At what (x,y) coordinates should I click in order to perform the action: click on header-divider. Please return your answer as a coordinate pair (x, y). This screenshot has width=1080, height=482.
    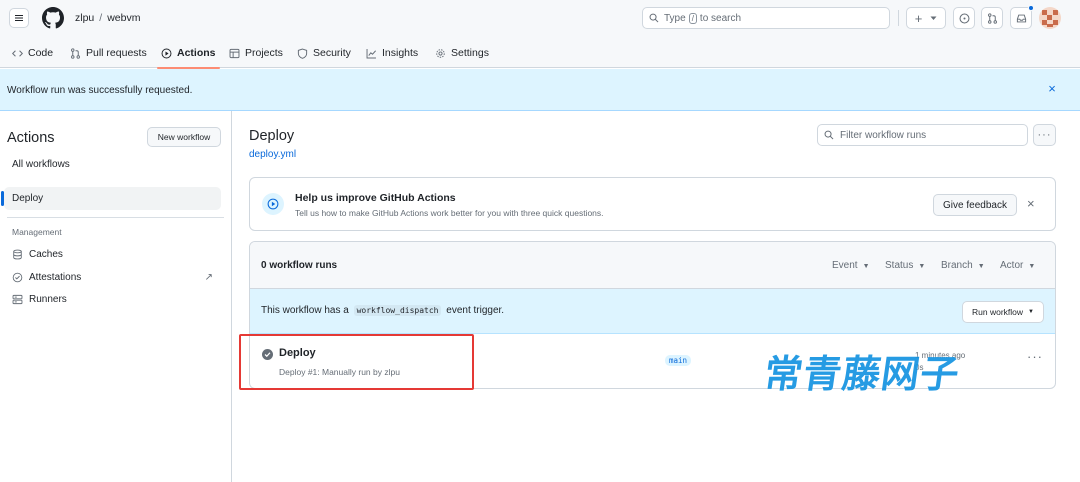
    Looking at the image, I should click on (898, 18).